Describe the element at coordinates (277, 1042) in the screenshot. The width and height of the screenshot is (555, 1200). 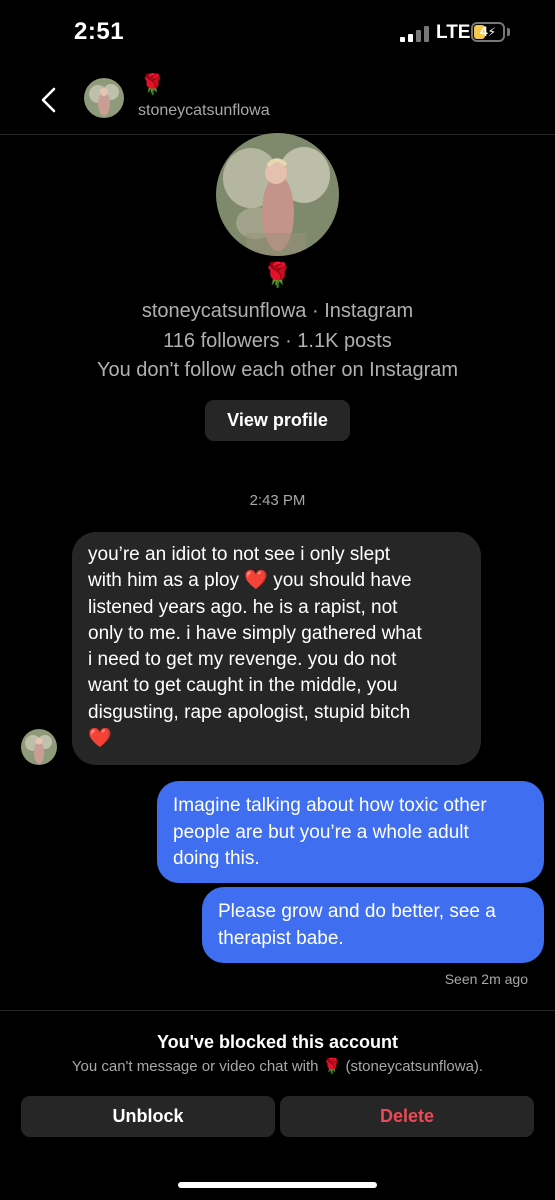
I see `blocked-title: You've blocked this account` at that location.